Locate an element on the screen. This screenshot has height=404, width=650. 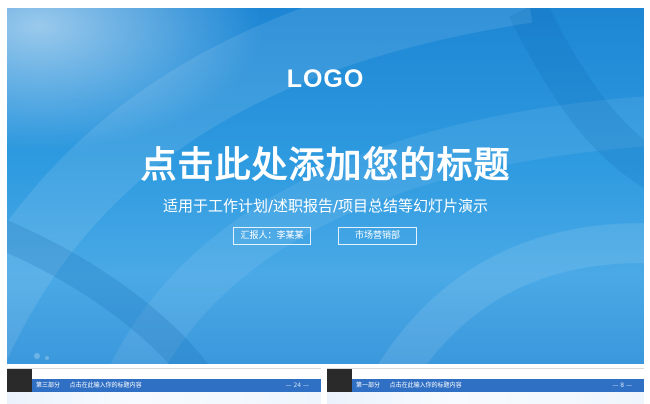
thumbnail-header-bar: 第三部分 点击在此输入你的标题内容 — 24 — is located at coordinates (176, 385).